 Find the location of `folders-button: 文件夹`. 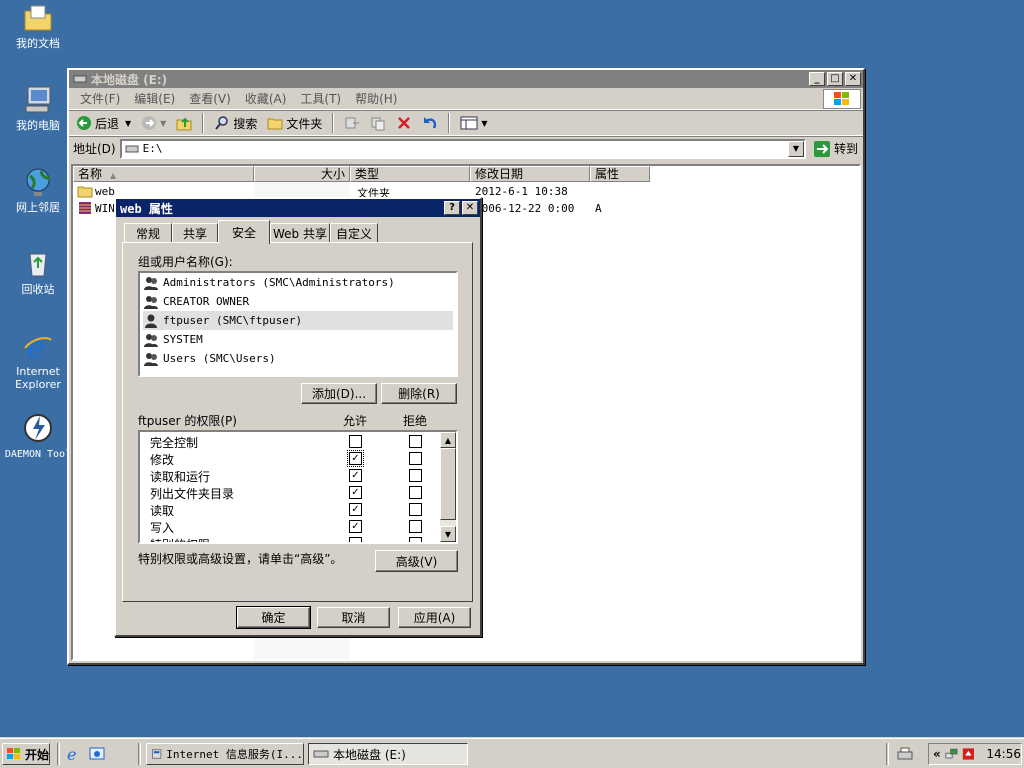

folders-button: 文件夹 is located at coordinates (294, 123).